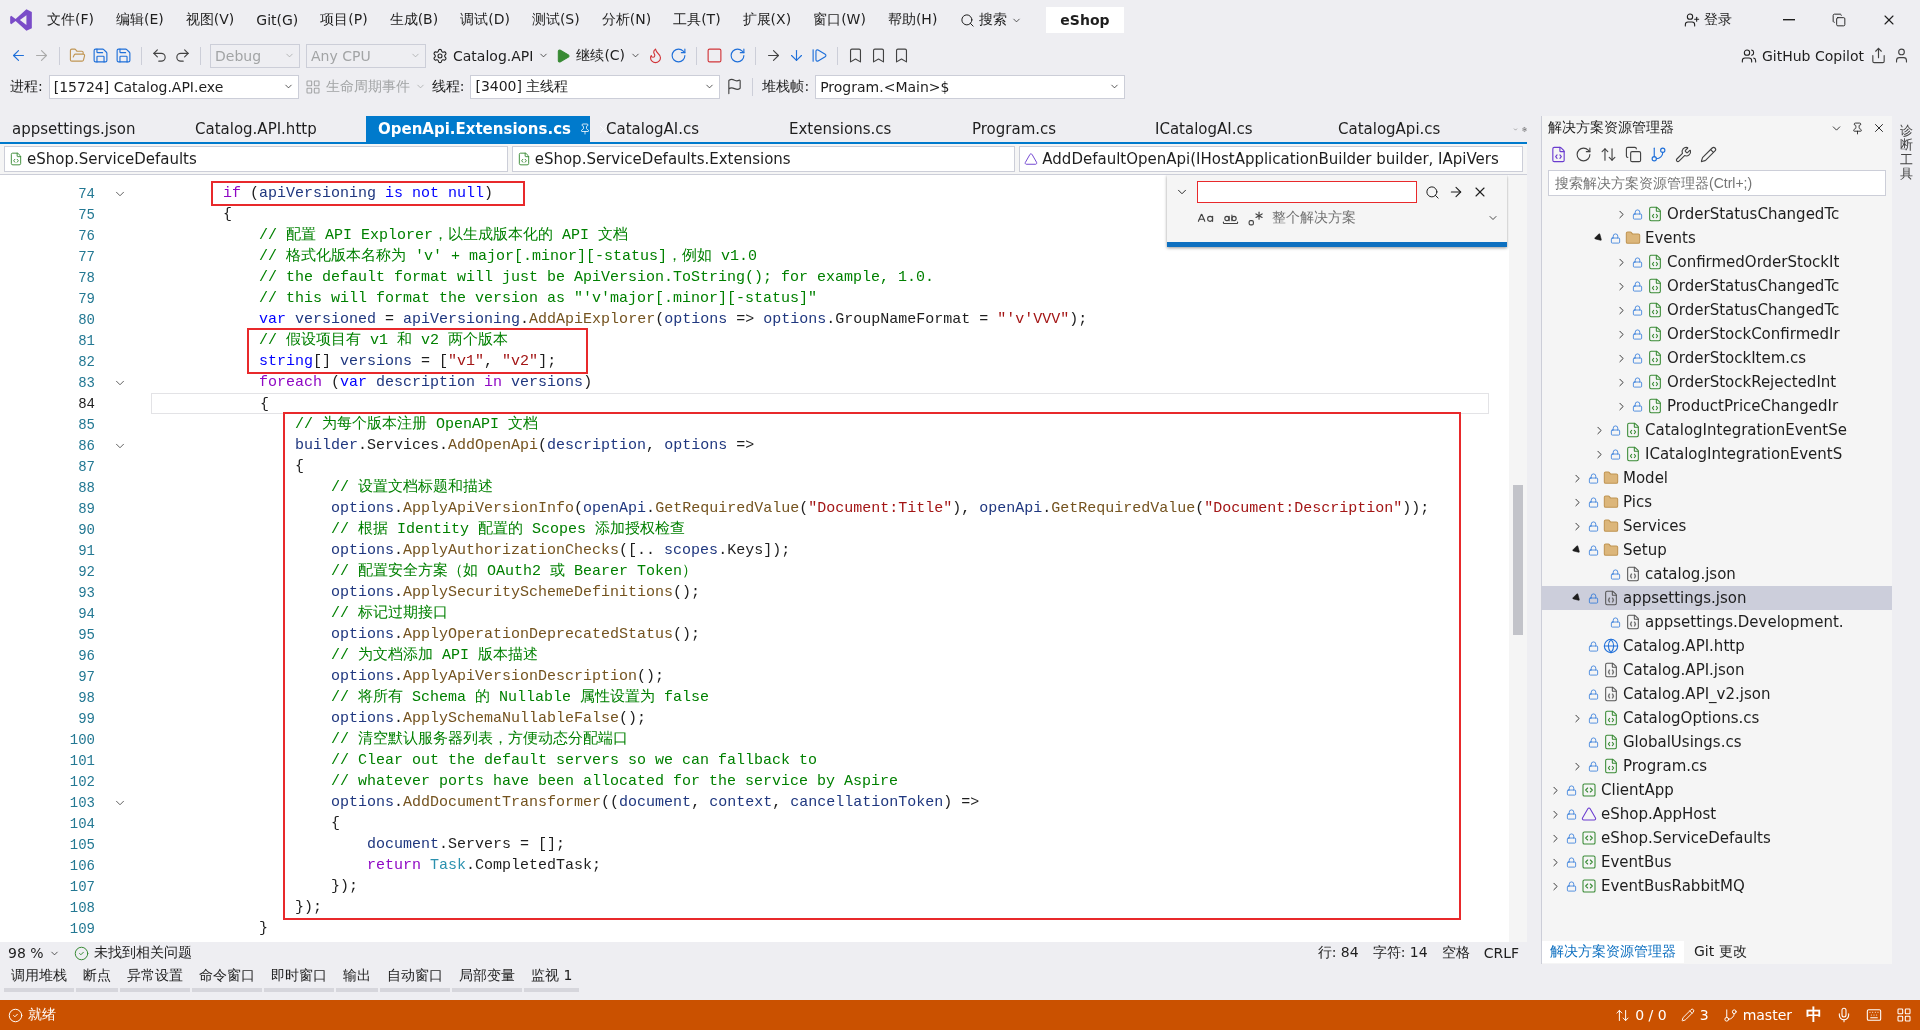 The height and width of the screenshot is (1030, 1920). What do you see at coordinates (1694, 1015) in the screenshot?
I see `changes-status: 3` at bounding box center [1694, 1015].